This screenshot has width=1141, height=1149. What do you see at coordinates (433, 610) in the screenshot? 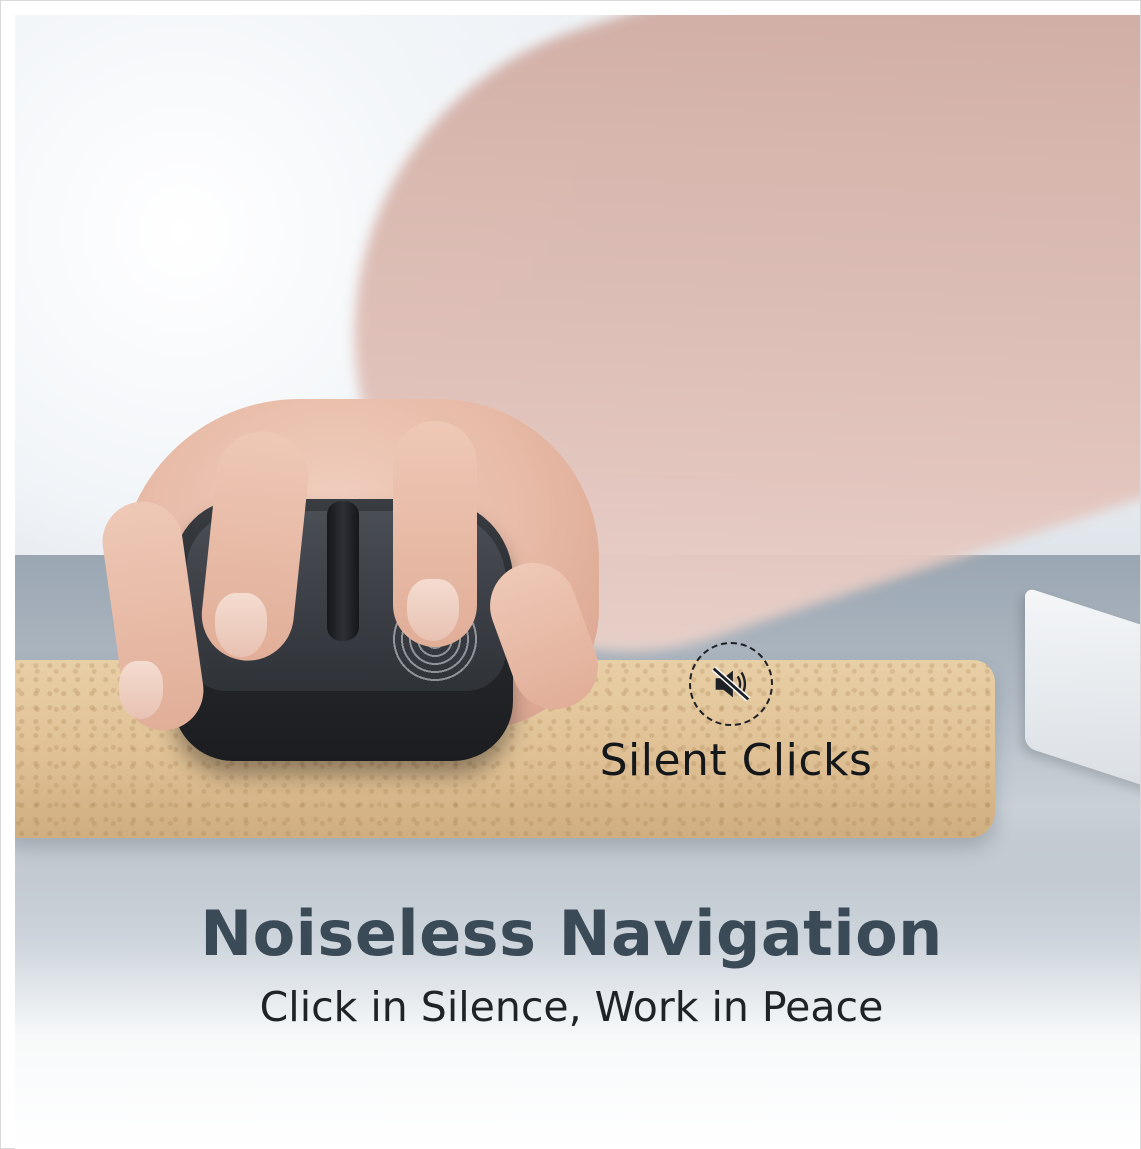
I see `middle-fingernail` at bounding box center [433, 610].